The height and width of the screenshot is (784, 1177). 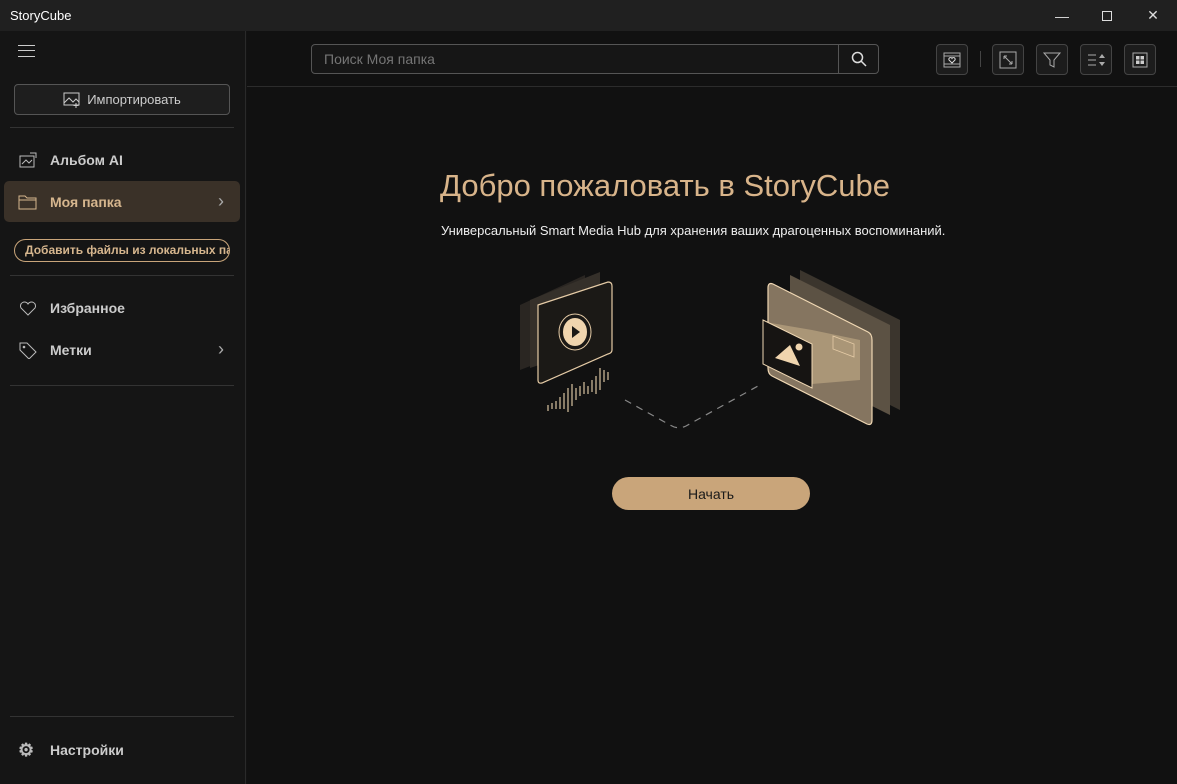 I want to click on memories-button, so click(x=952, y=59).